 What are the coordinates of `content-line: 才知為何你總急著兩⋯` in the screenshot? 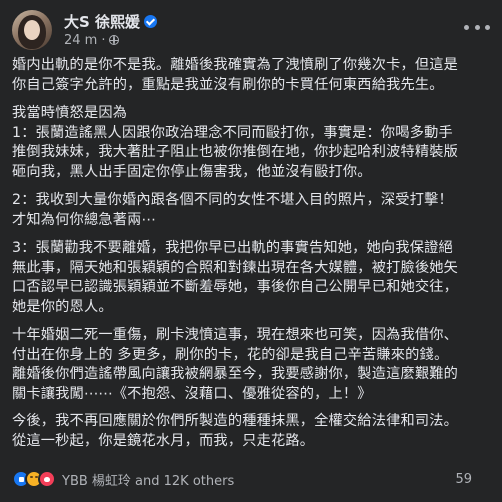 It's located at (84, 219).